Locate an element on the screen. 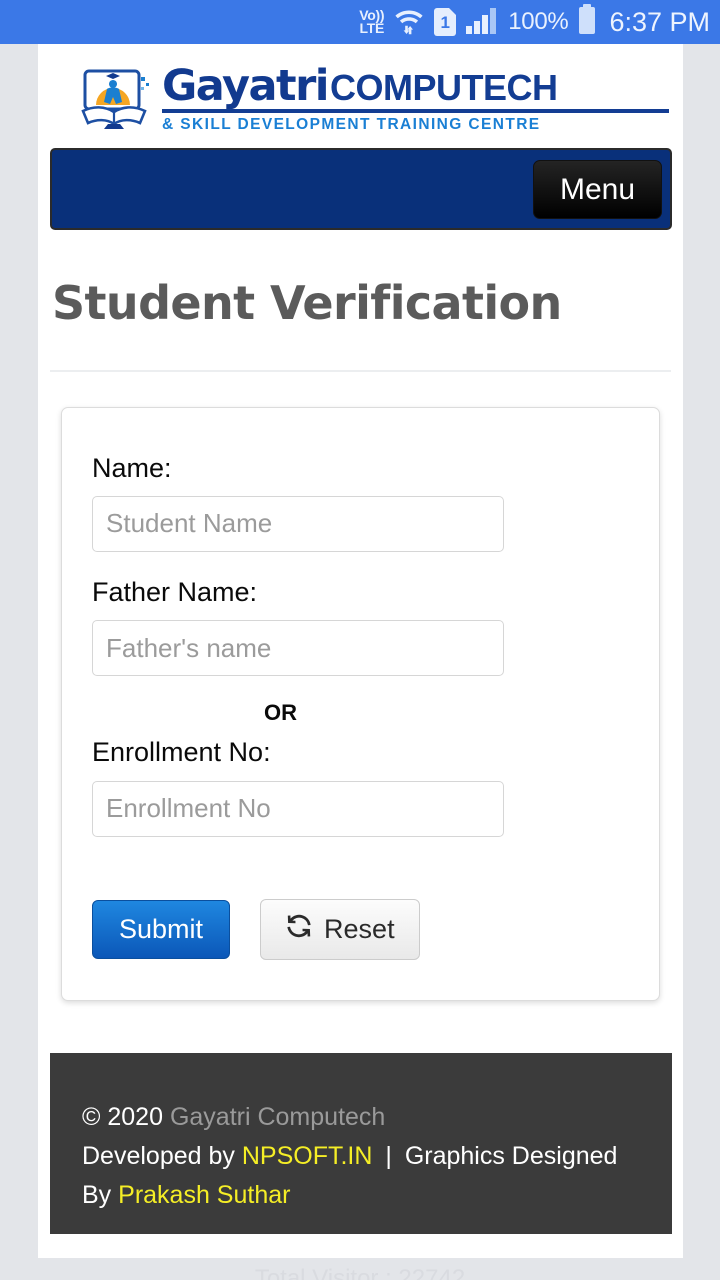 Image resolution: width=720 pixels, height=1280 pixels. father-name-field-group: Father Name: is located at coordinates (360, 626).